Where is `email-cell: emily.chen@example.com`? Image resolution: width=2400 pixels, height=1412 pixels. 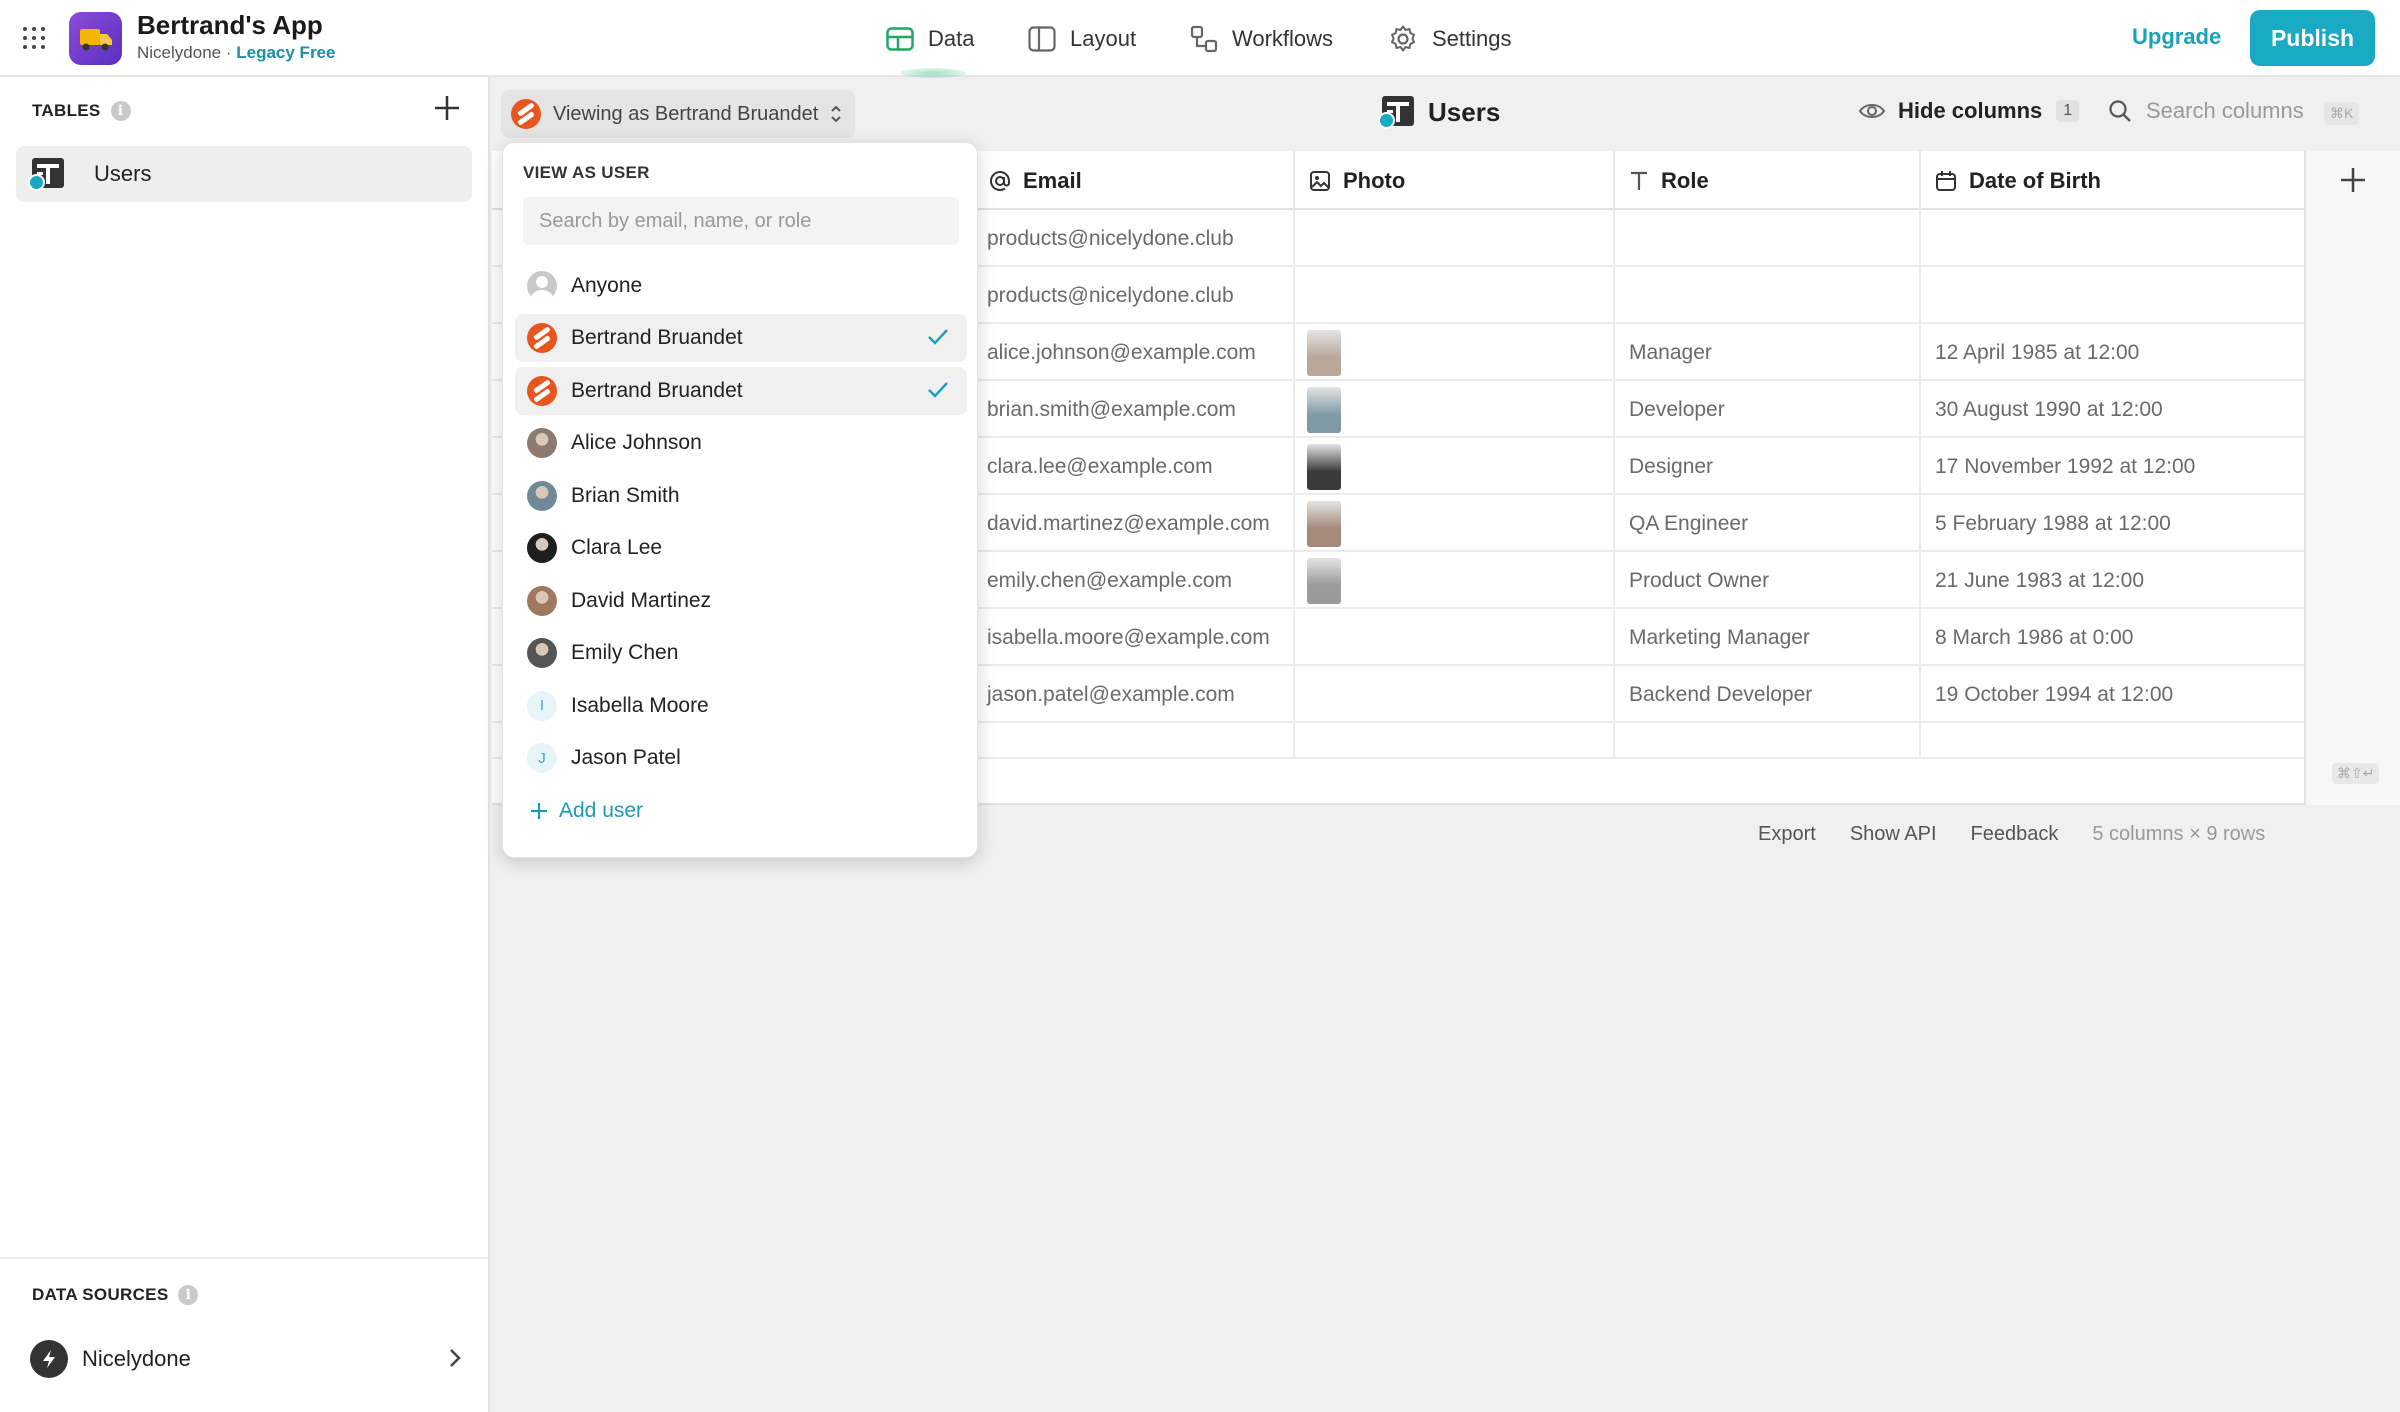
email-cell: emily.chen@example.com is located at coordinates (1135, 580).